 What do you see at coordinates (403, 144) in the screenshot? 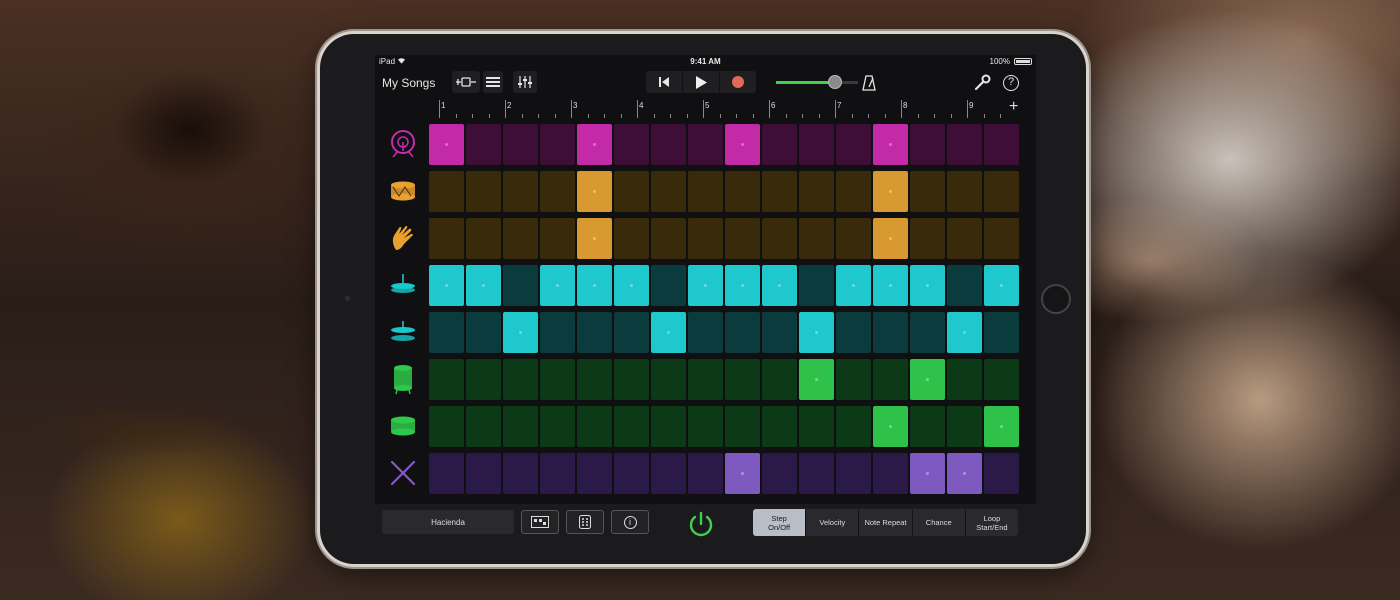
I see `kick-drum-icon` at bounding box center [403, 144].